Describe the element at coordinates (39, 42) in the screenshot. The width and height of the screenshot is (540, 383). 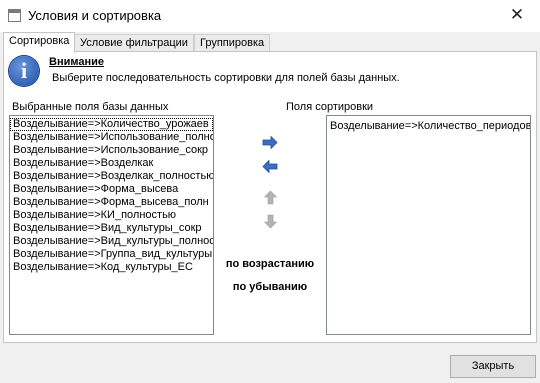
I see `tab-sorting: Сортировка` at that location.